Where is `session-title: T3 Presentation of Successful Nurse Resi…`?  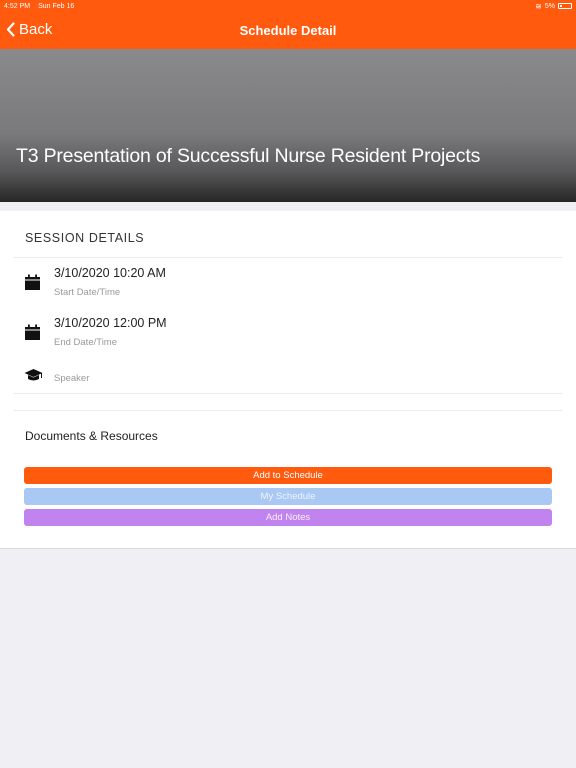
session-title: T3 Presentation of Successful Nurse Resi… is located at coordinates (248, 156).